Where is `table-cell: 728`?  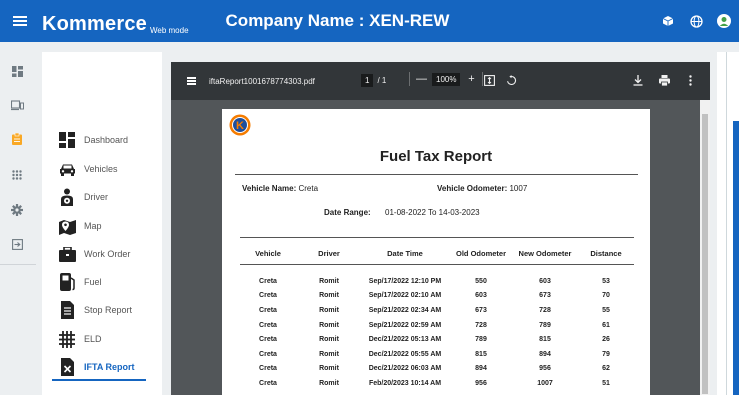 table-cell: 728 is located at coordinates (481, 325).